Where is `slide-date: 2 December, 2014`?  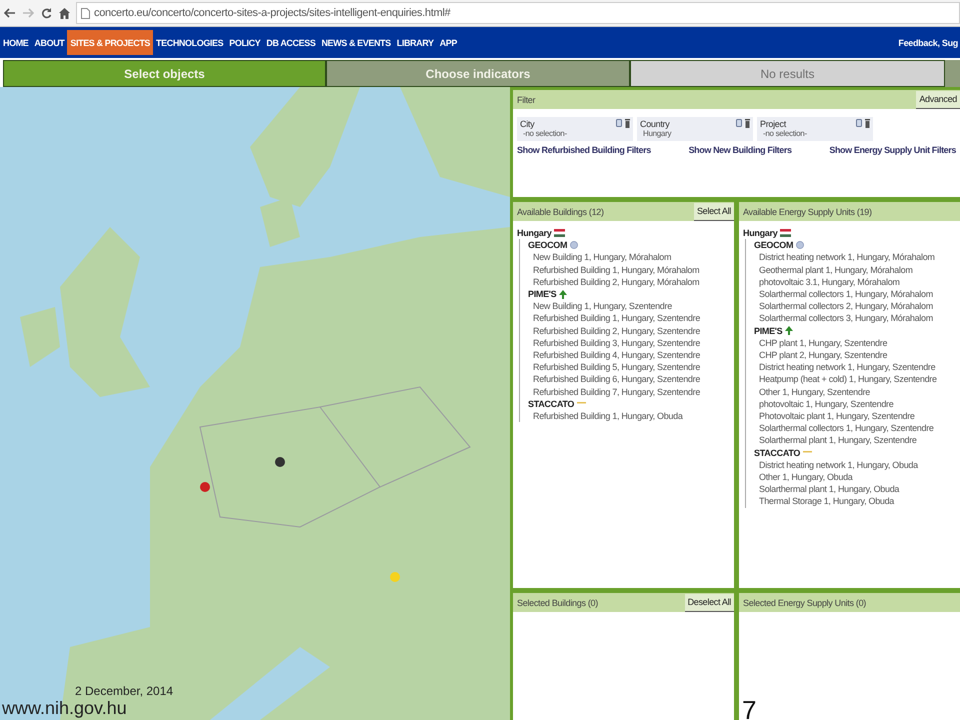 slide-date: 2 December, 2014 is located at coordinates (124, 691).